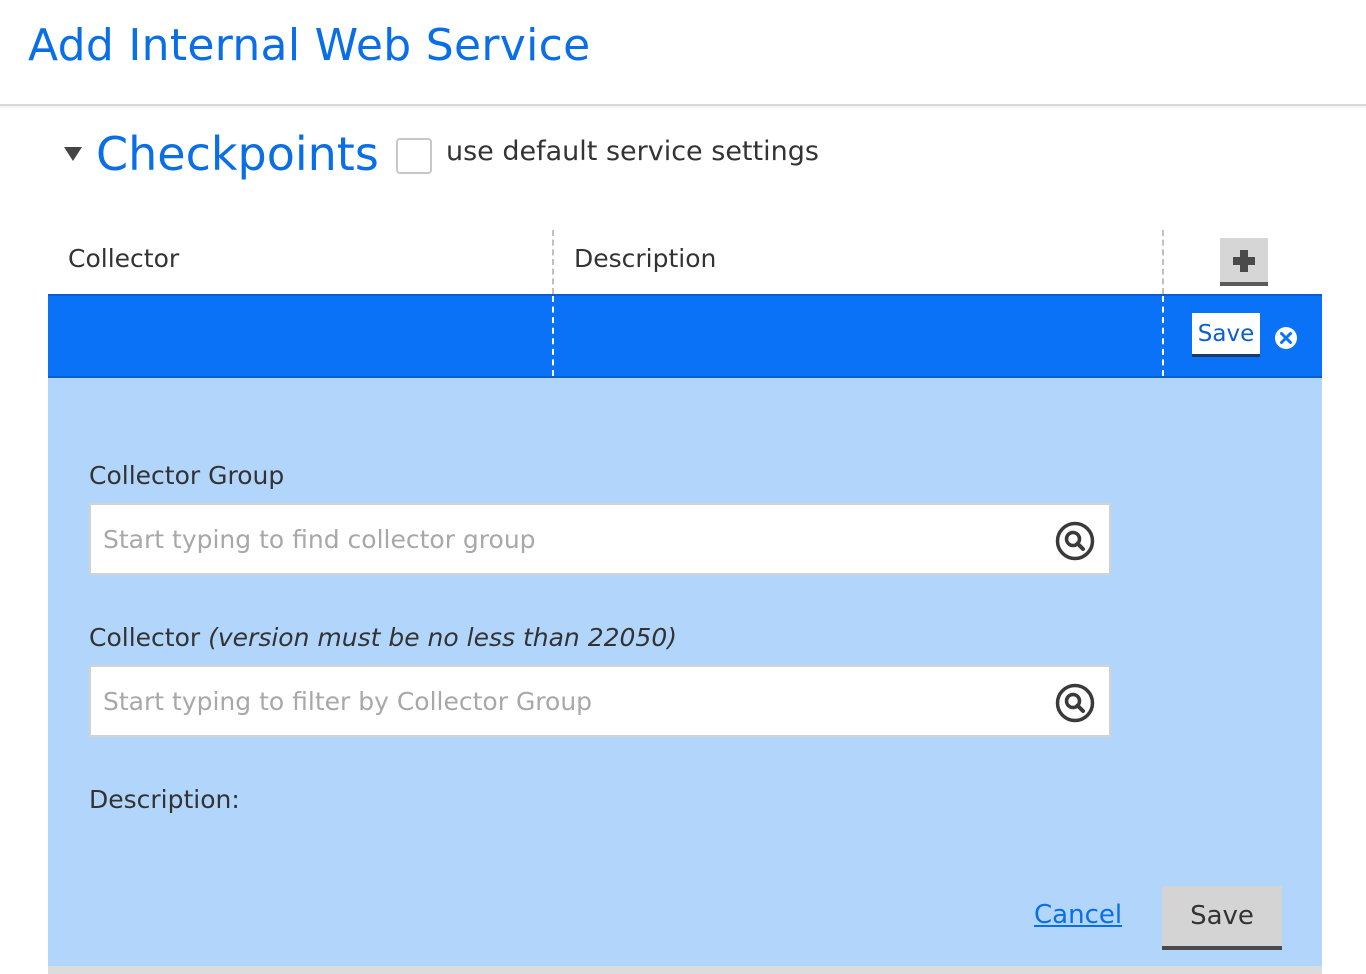 The height and width of the screenshot is (974, 1366). I want to click on section-title: Checkpoints, so click(237, 154).